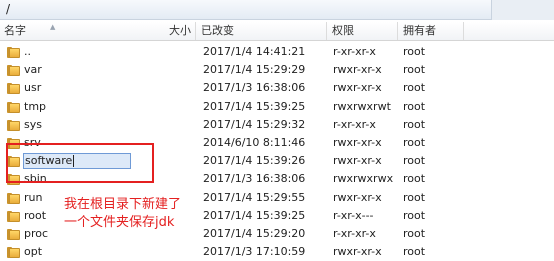 The height and width of the screenshot is (261, 554). What do you see at coordinates (254, 197) in the screenshot?
I see `file-modified: 2017/1/4 15:29:55` at bounding box center [254, 197].